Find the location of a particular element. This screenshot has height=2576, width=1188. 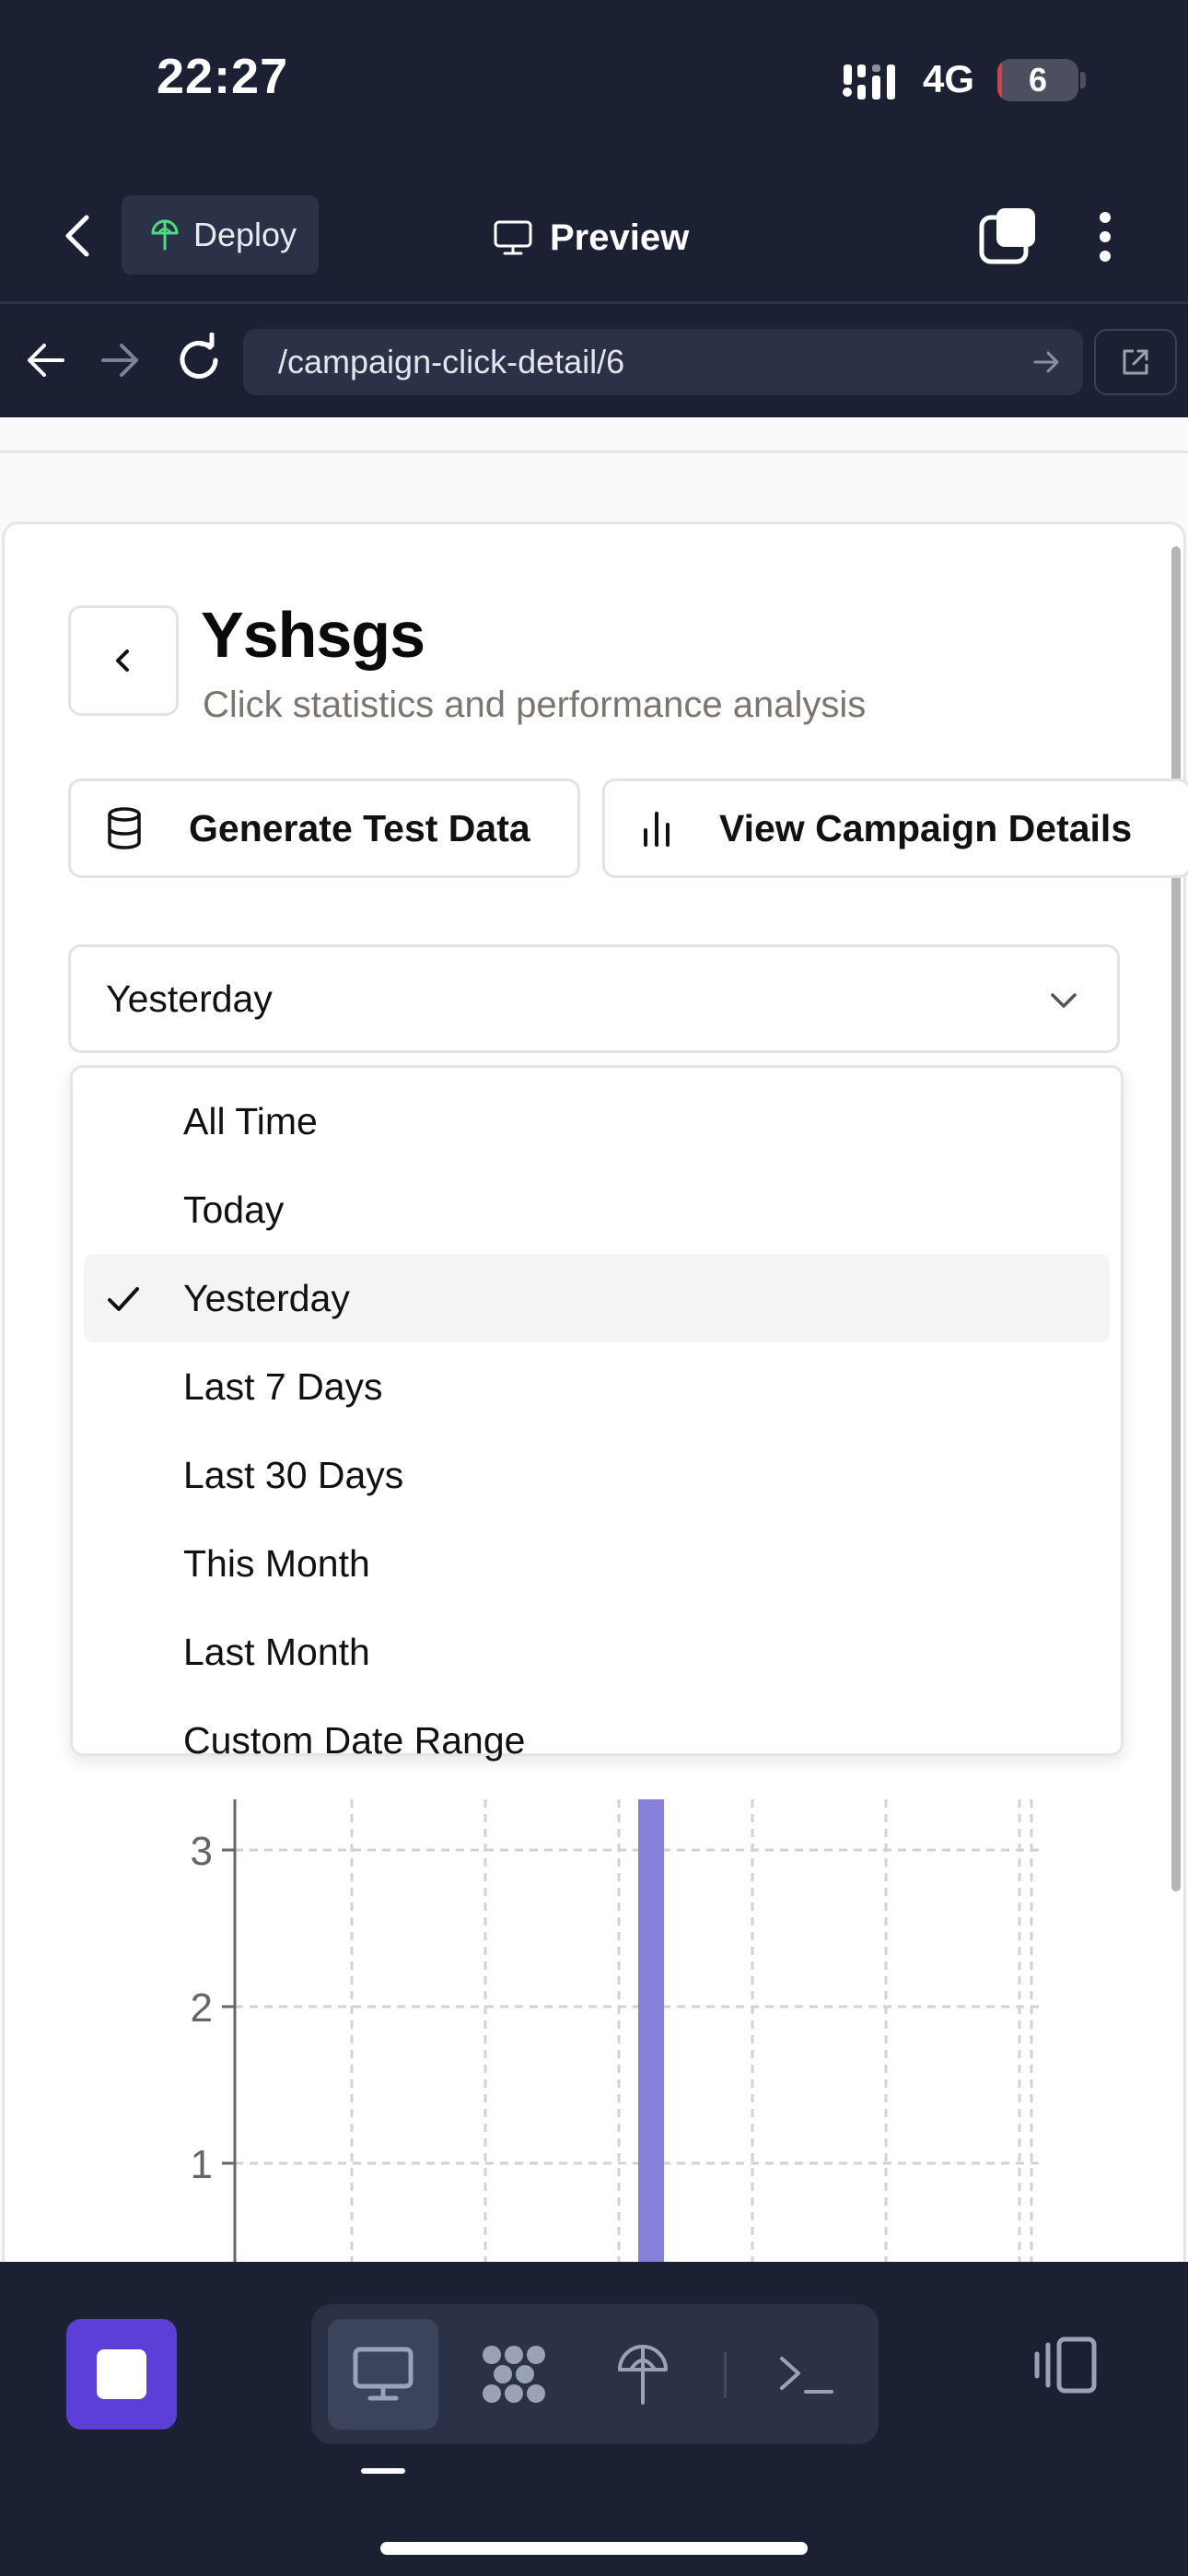

url-text: /campaign-click-detail/6 is located at coordinates (451, 362).